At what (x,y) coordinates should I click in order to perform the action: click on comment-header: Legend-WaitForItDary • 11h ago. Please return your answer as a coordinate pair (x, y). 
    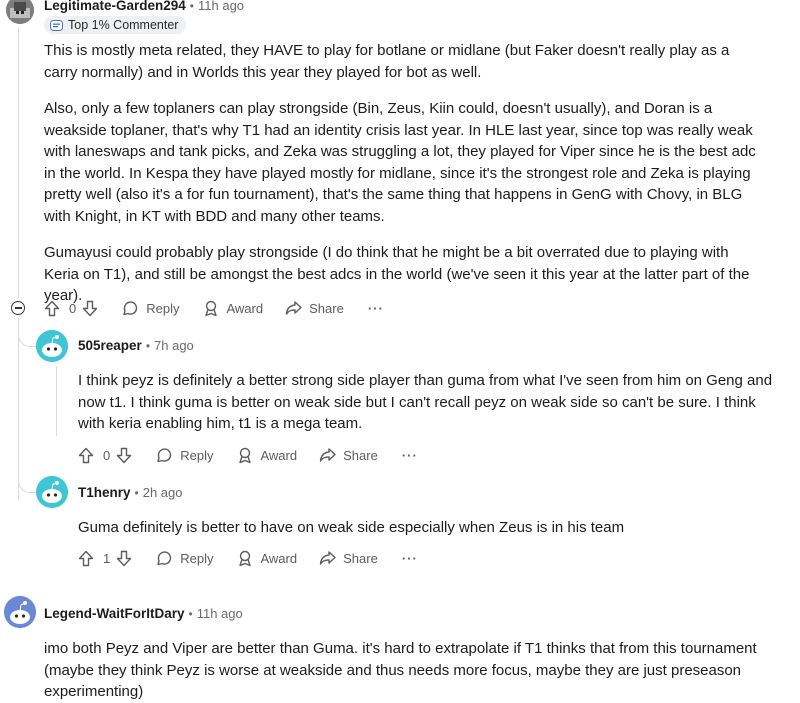
    Looking at the image, I should click on (143, 613).